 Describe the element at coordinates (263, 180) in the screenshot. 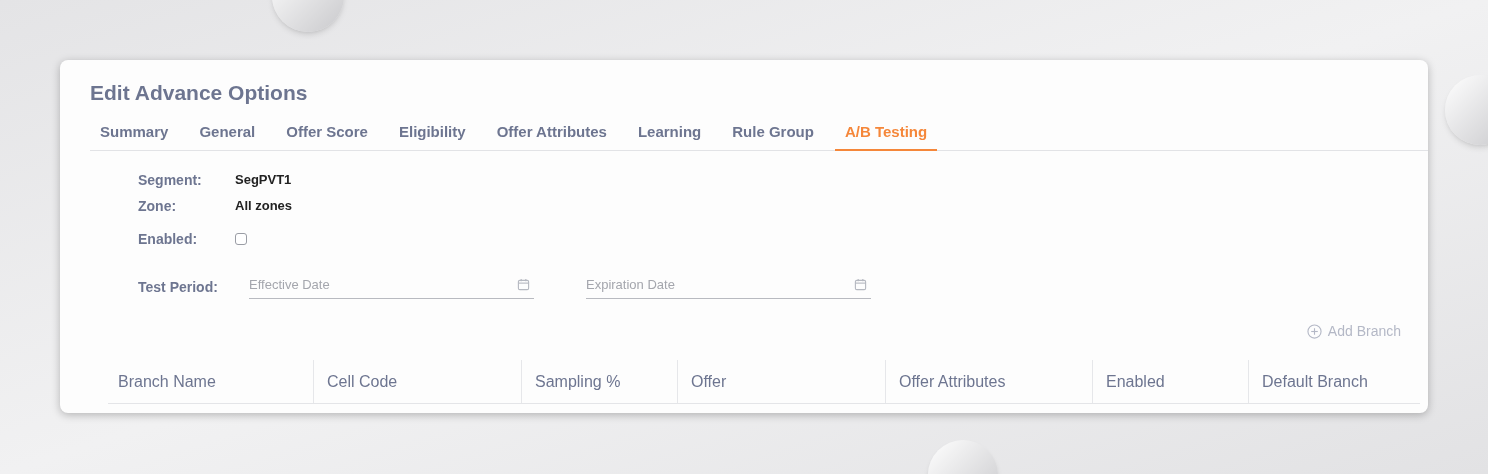

I see `field-value: SegPVT1` at that location.